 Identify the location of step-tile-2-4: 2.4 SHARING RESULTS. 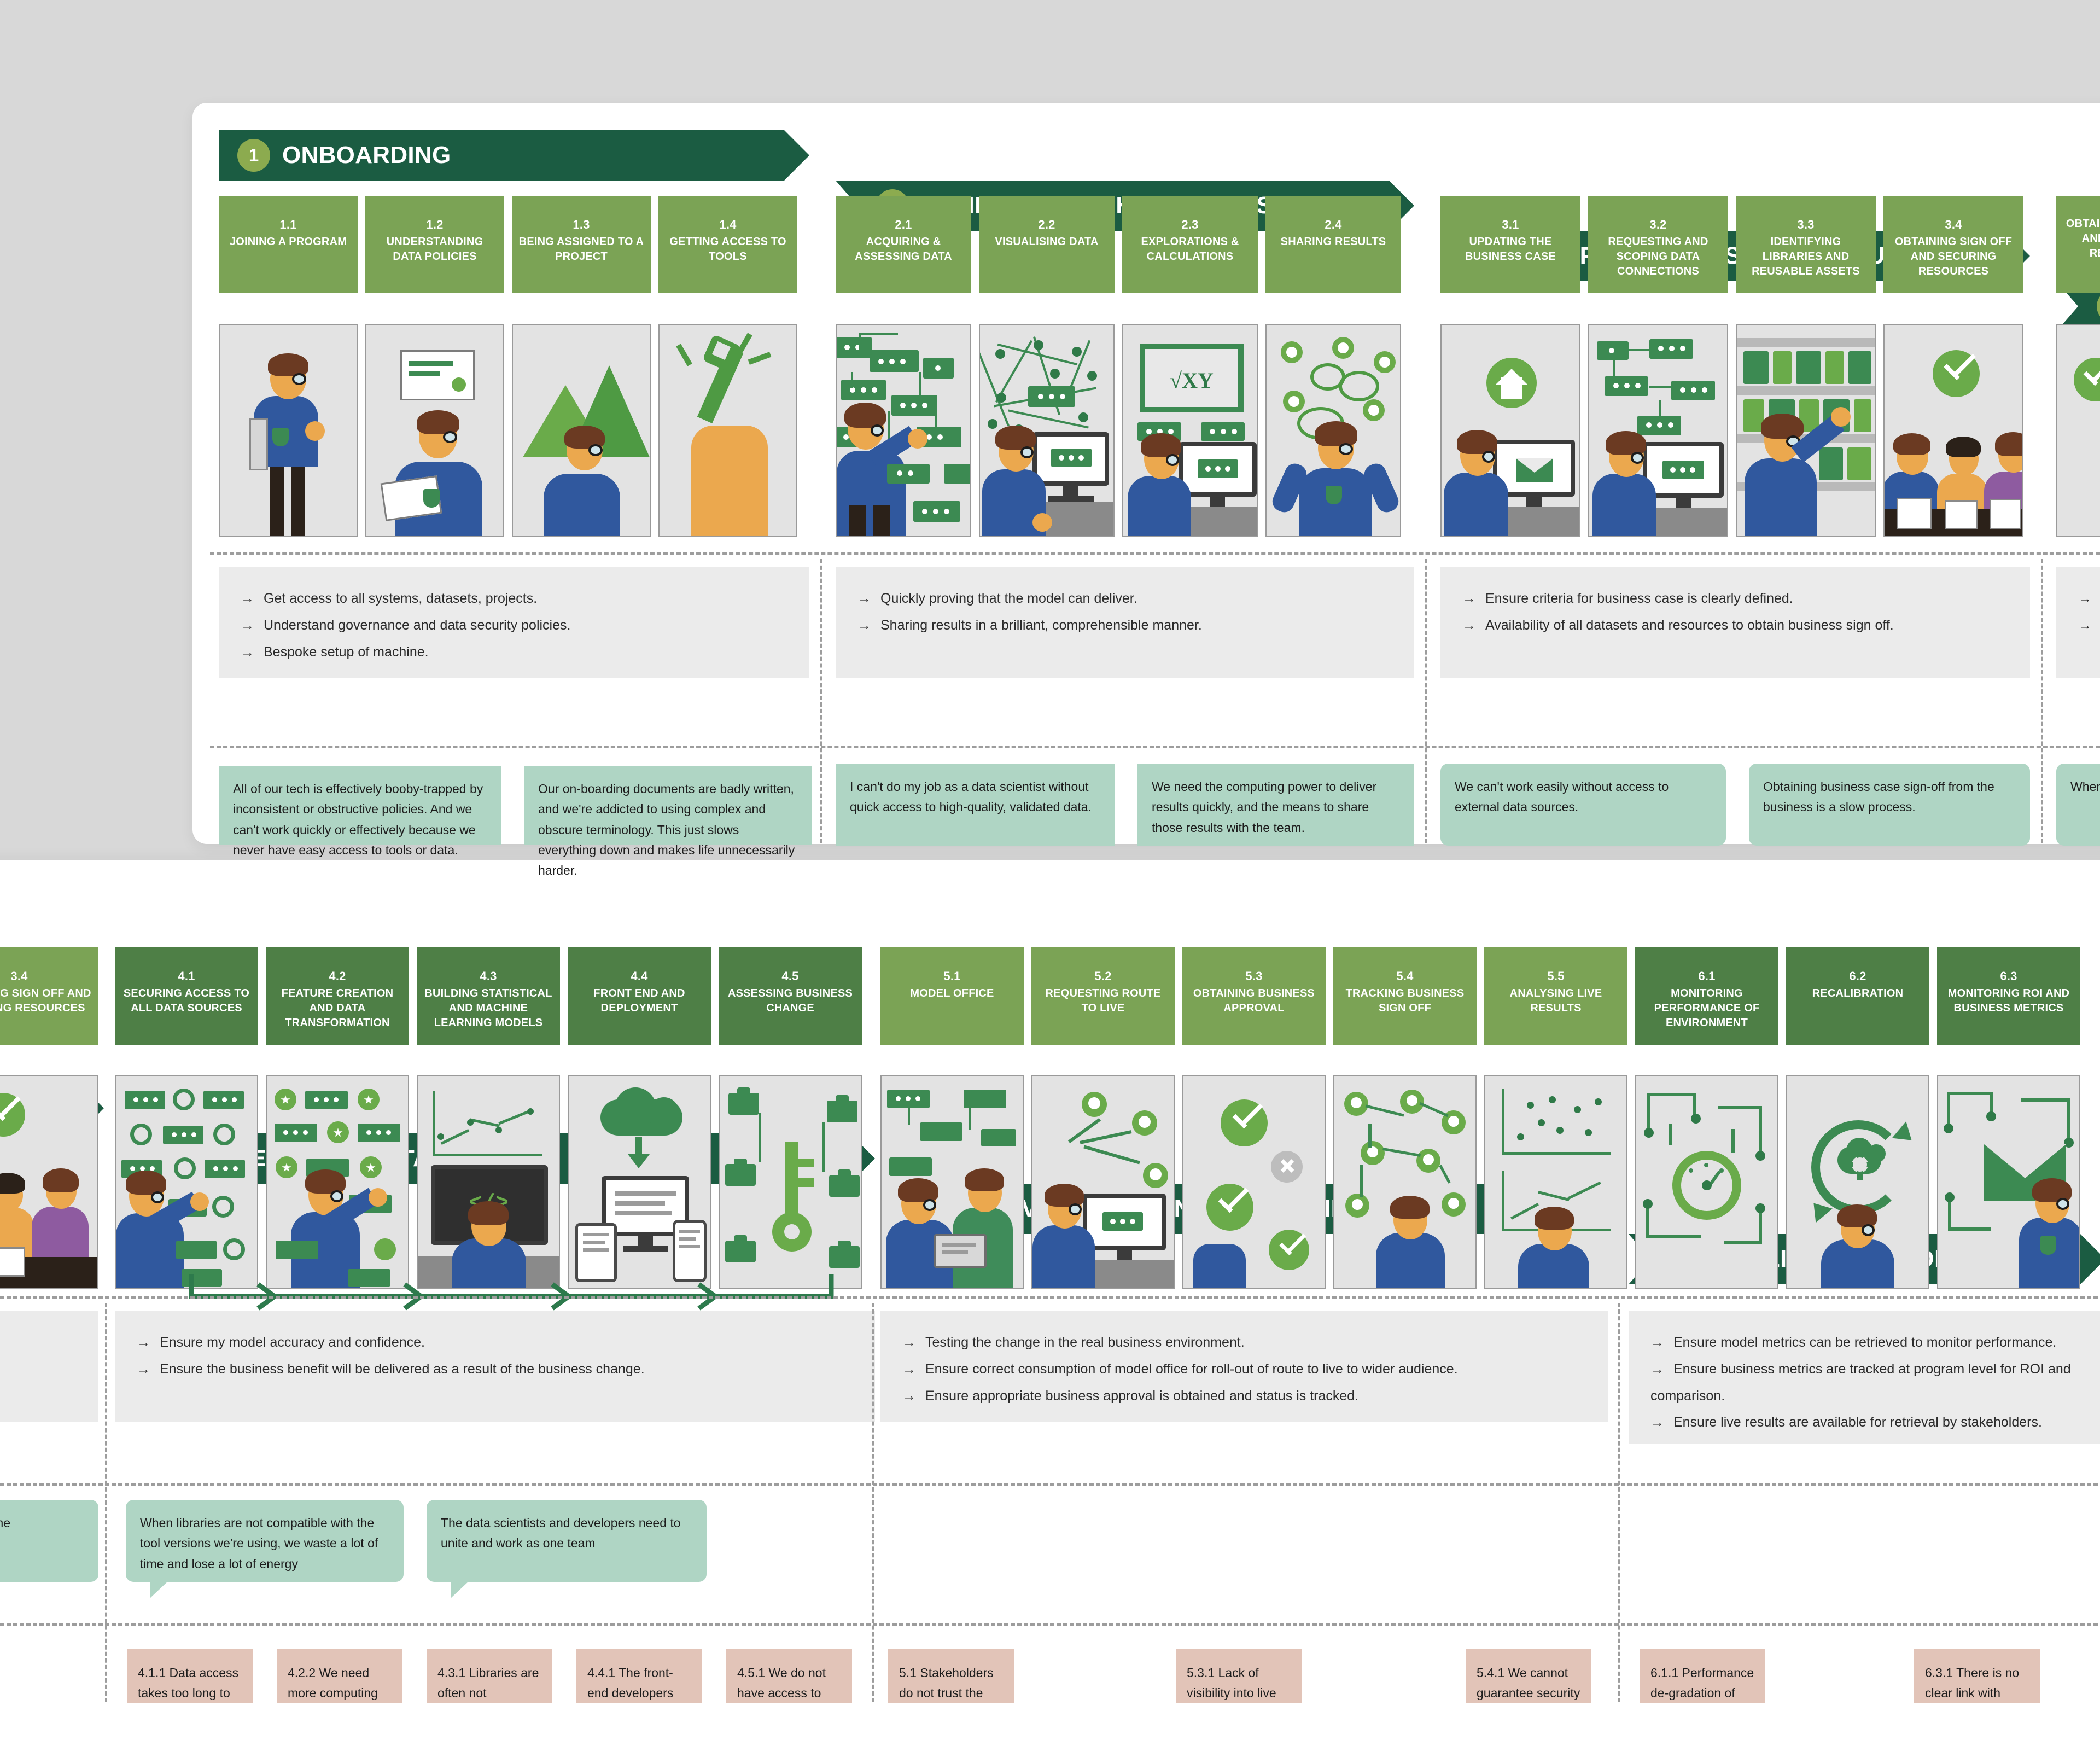
(1333, 244).